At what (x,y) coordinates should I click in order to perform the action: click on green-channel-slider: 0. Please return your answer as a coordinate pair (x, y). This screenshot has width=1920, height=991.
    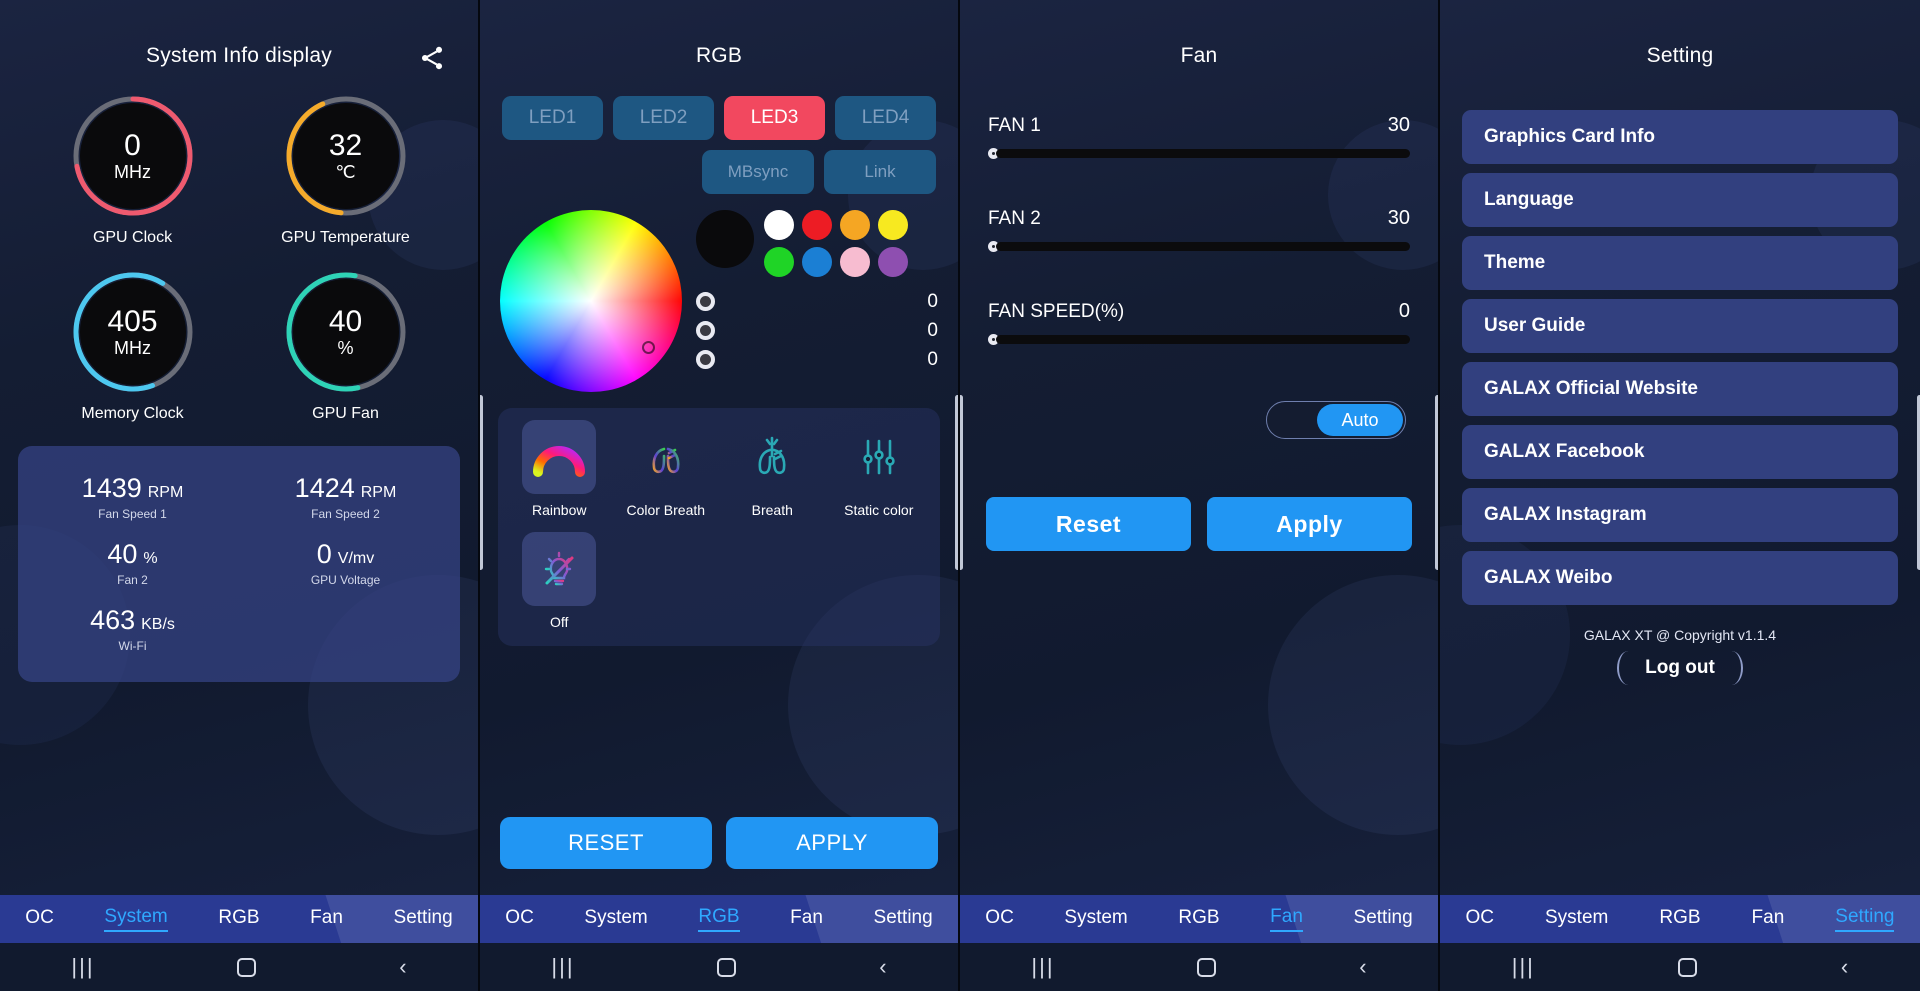
    Looking at the image, I should click on (817, 330).